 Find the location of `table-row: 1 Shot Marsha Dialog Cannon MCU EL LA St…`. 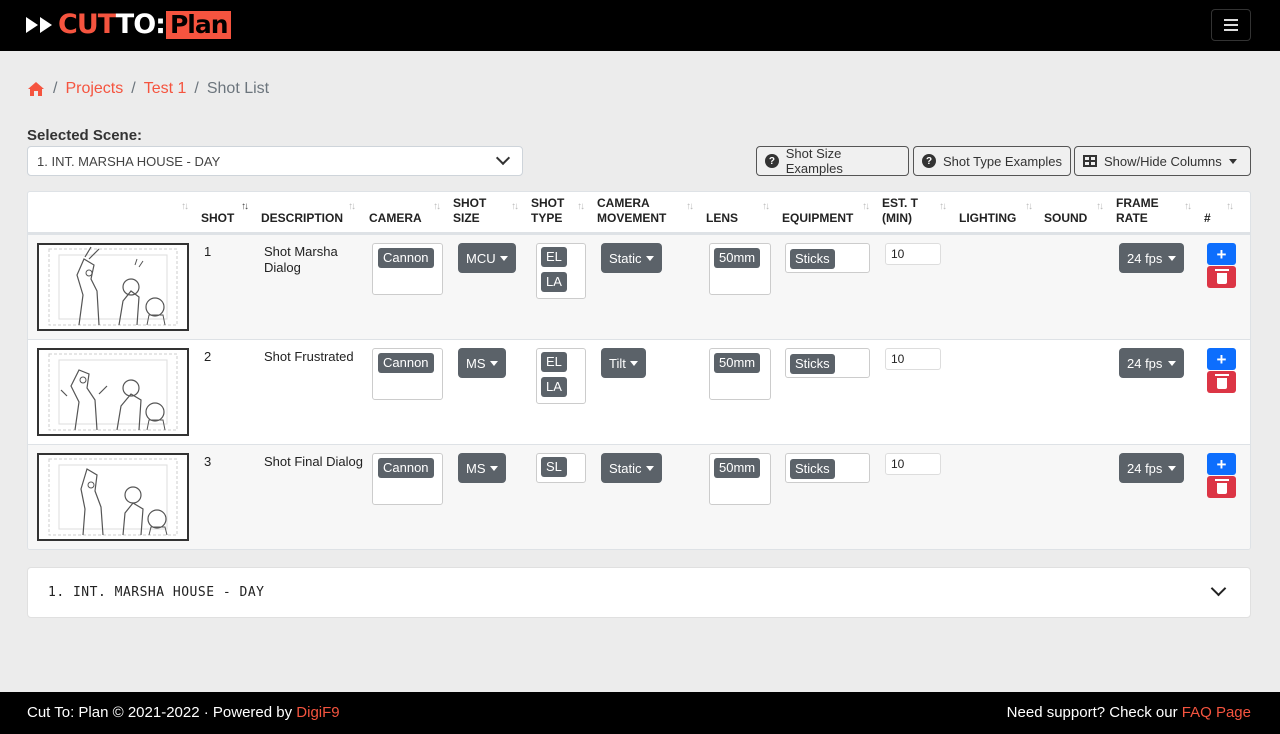

table-row: 1 Shot Marsha Dialog Cannon MCU EL LA St… is located at coordinates (639, 287).